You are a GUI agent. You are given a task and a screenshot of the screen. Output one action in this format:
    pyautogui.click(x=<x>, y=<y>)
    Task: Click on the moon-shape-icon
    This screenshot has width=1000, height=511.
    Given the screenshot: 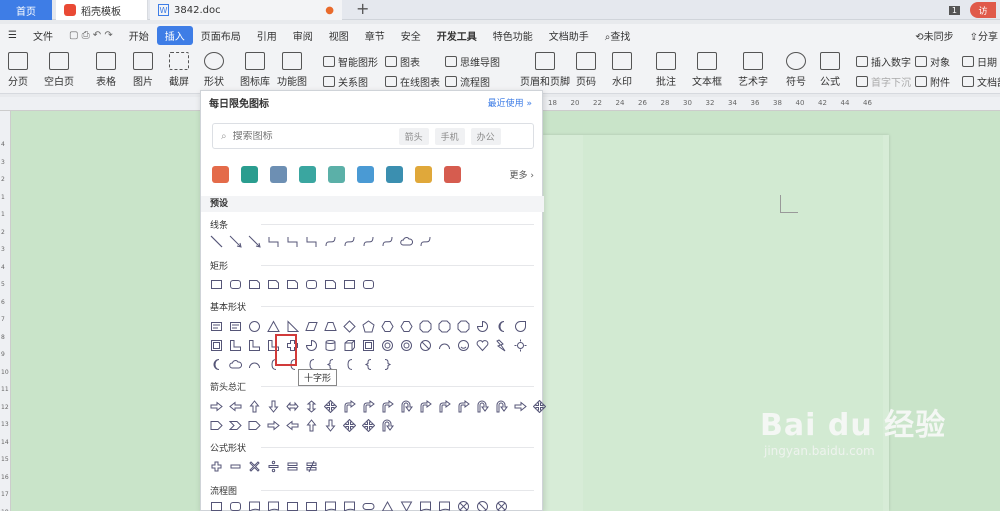 What is the action you would take?
    pyautogui.click(x=501, y=326)
    